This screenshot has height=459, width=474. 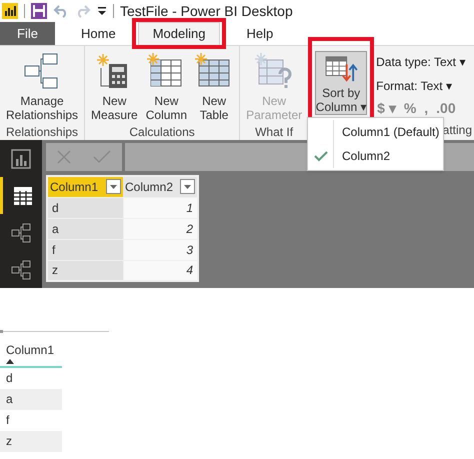 I want to click on save-icon, so click(x=39, y=11).